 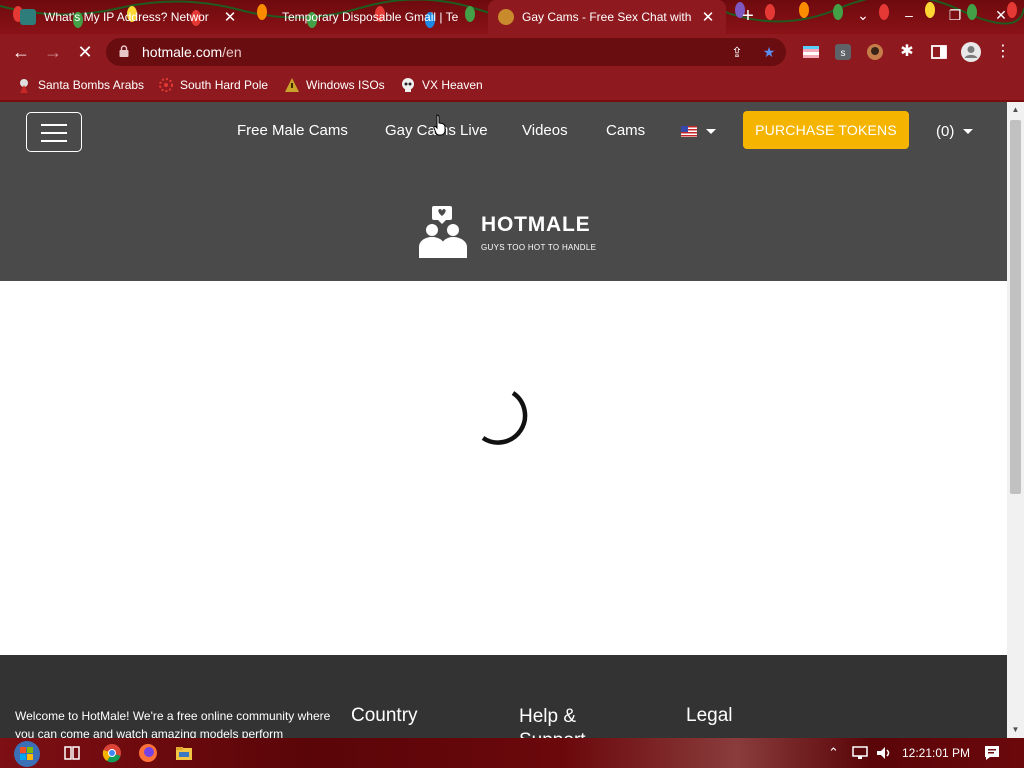 I want to click on tab-title: Gay Cams - Free Sex Chat with S, so click(x=608, y=17).